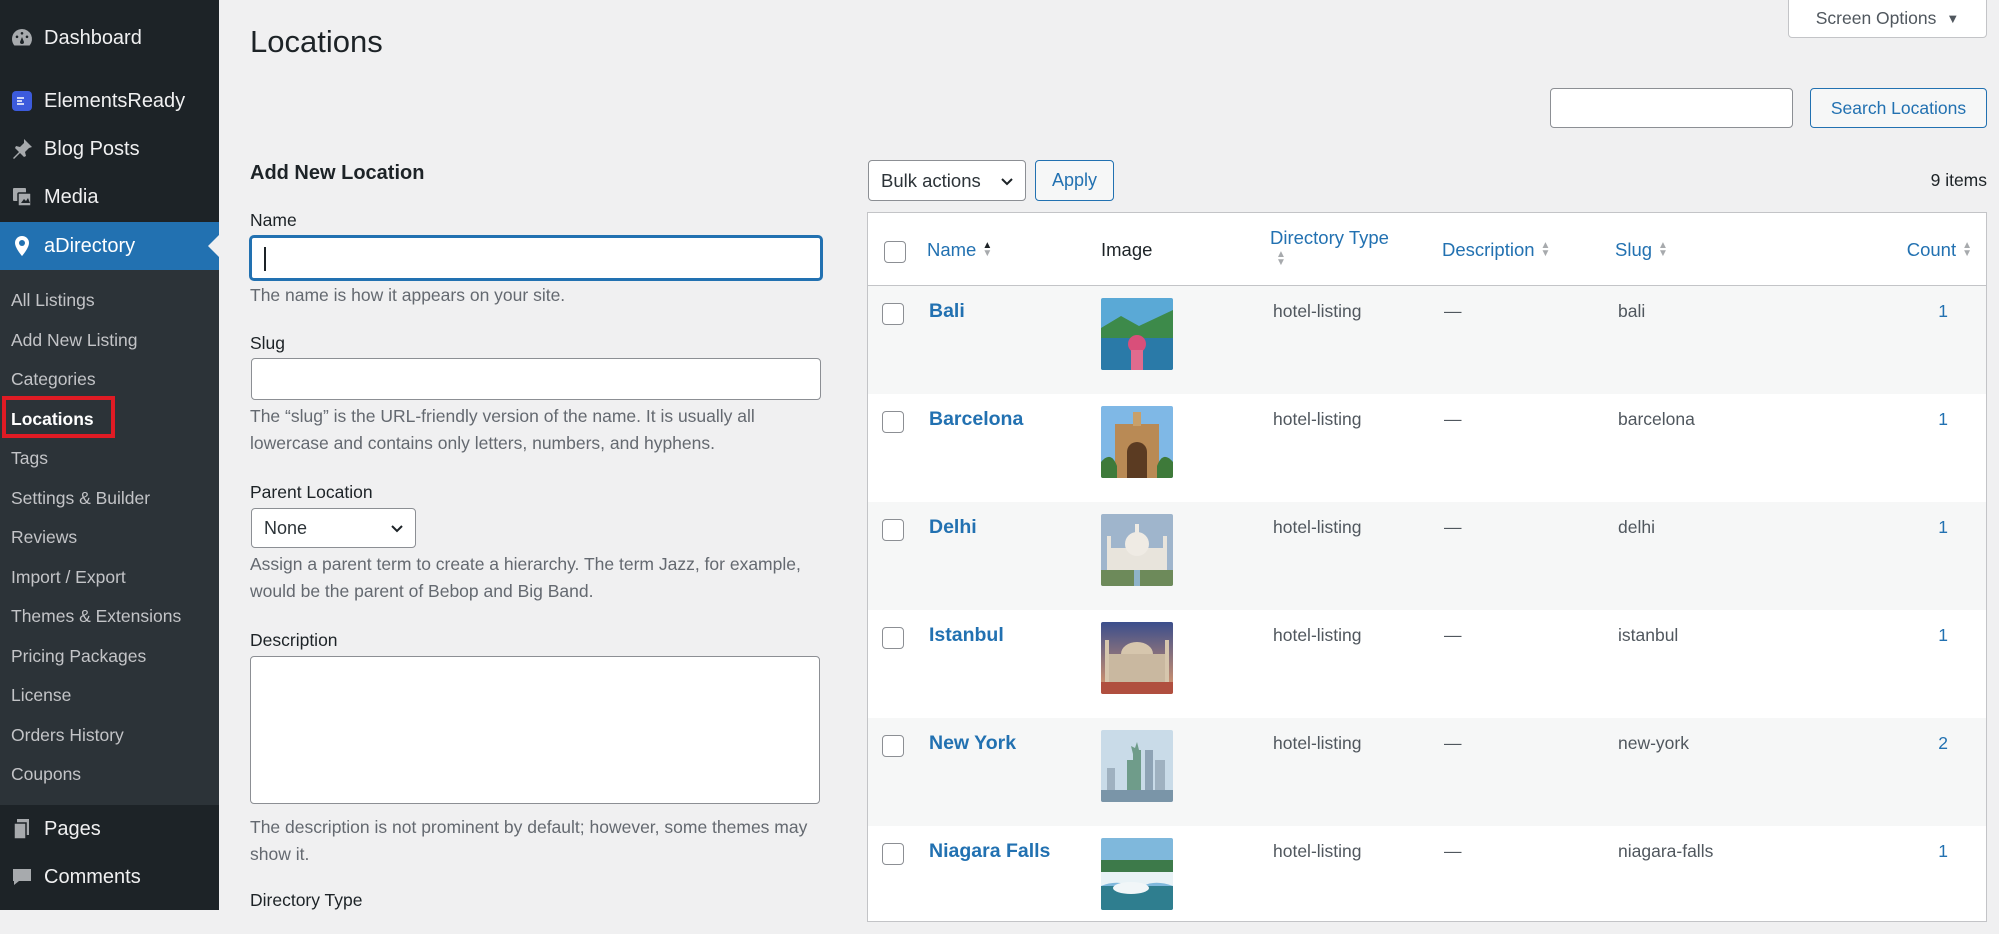 Image resolution: width=1999 pixels, height=934 pixels. Describe the element at coordinates (78, 656) in the screenshot. I see `submenu-pricing-packages: Pricing Packages` at that location.